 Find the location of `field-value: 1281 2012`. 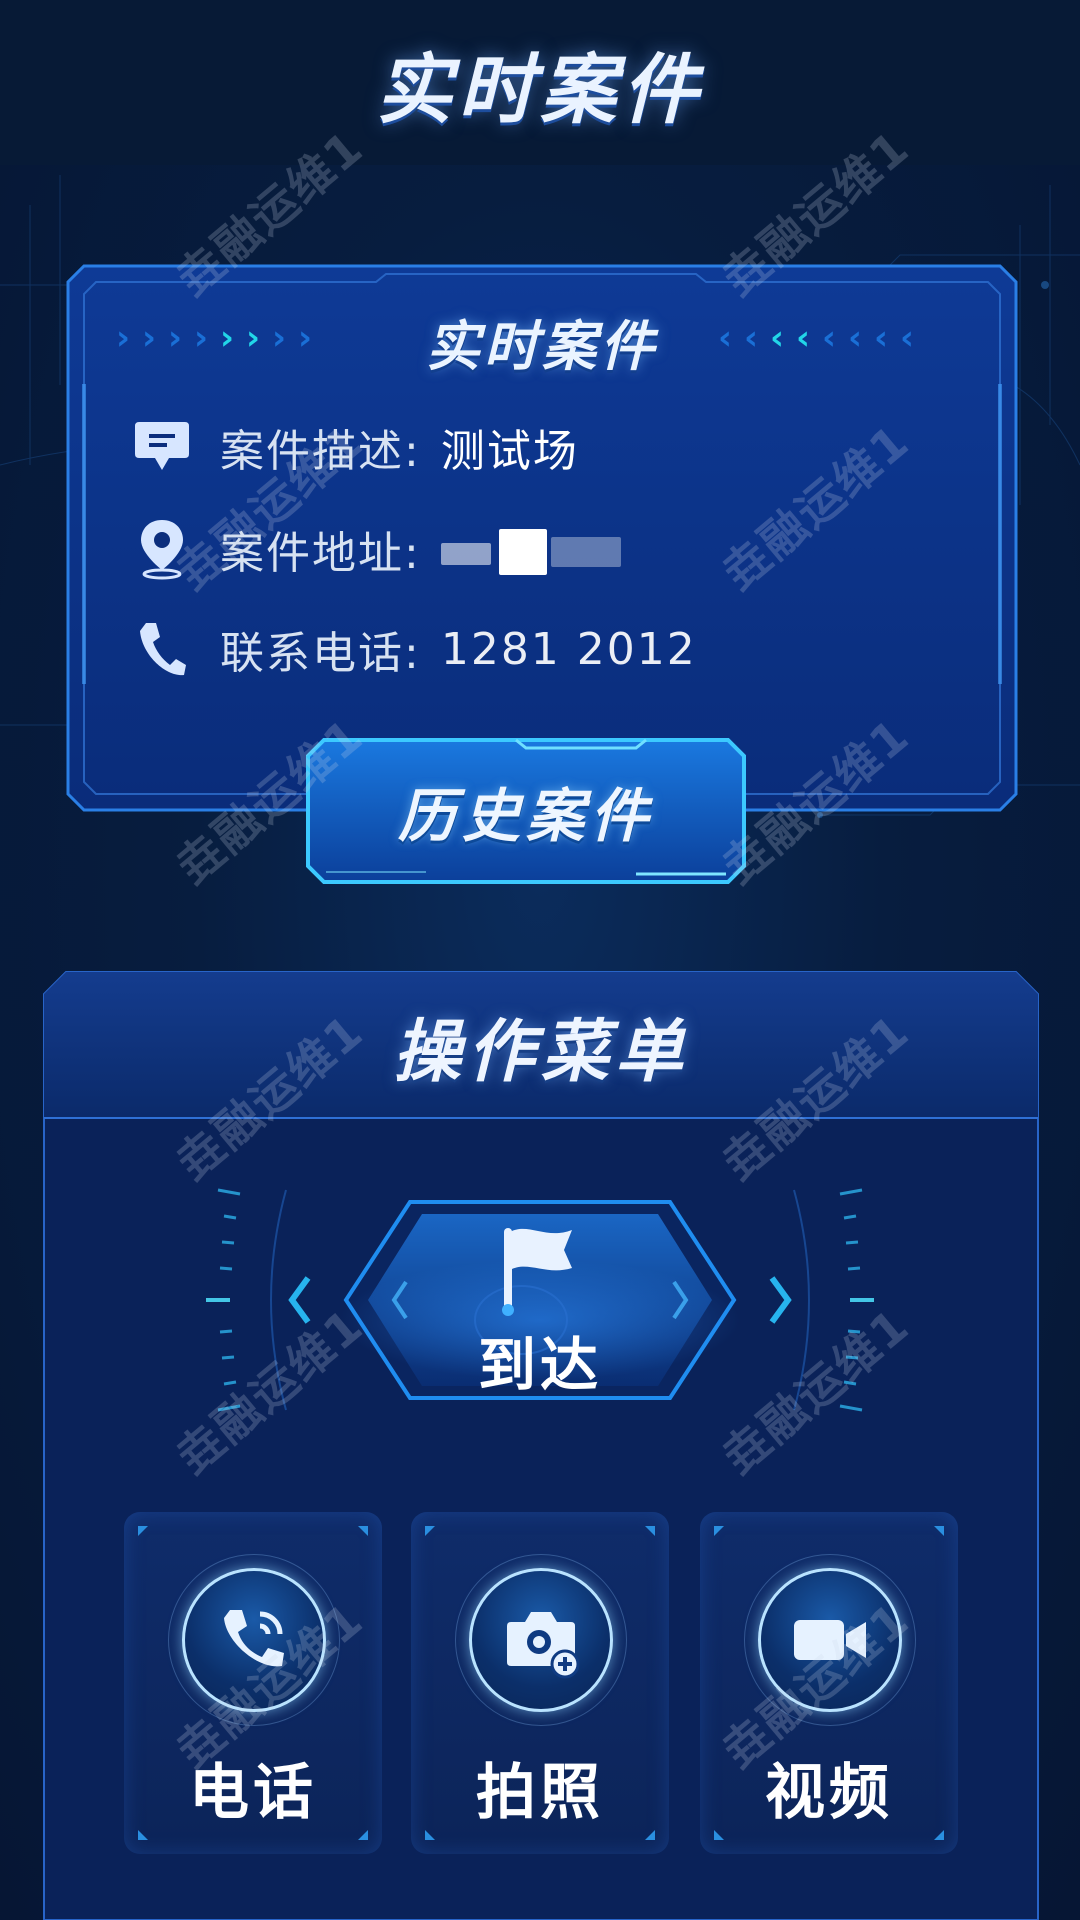

field-value: 1281 2012 is located at coordinates (568, 649).